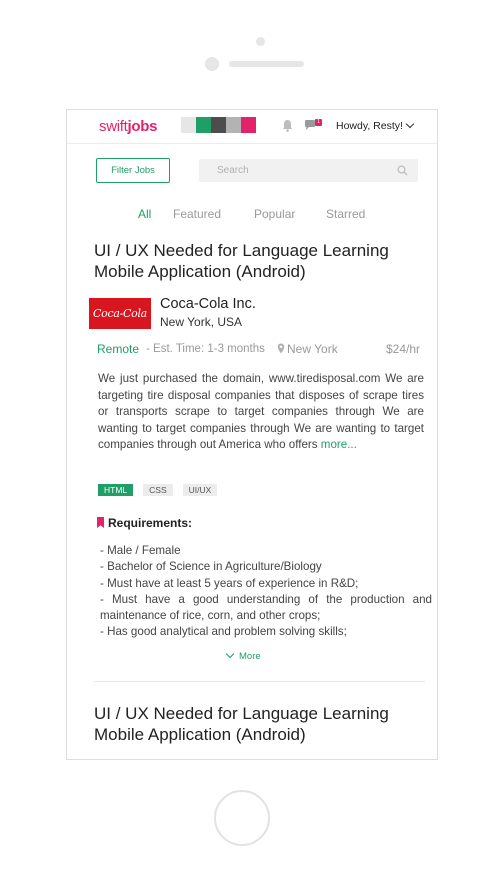 The height and width of the screenshot is (892, 486). Describe the element at coordinates (212, 64) in the screenshot. I see `proximity-sensor` at that location.